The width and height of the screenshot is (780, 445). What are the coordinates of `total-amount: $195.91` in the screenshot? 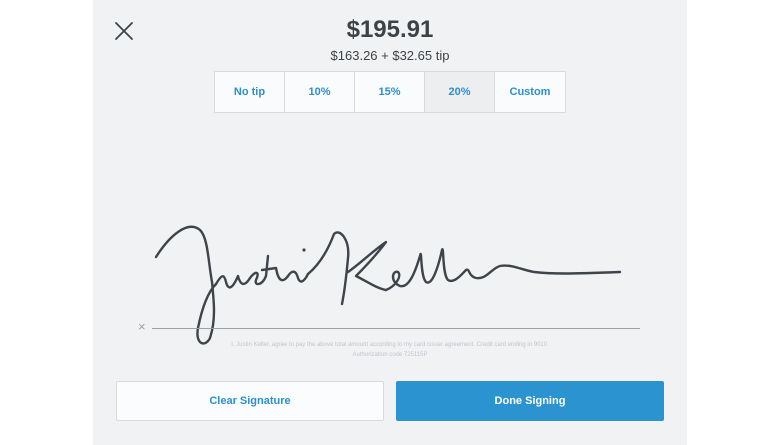 It's located at (390, 29).